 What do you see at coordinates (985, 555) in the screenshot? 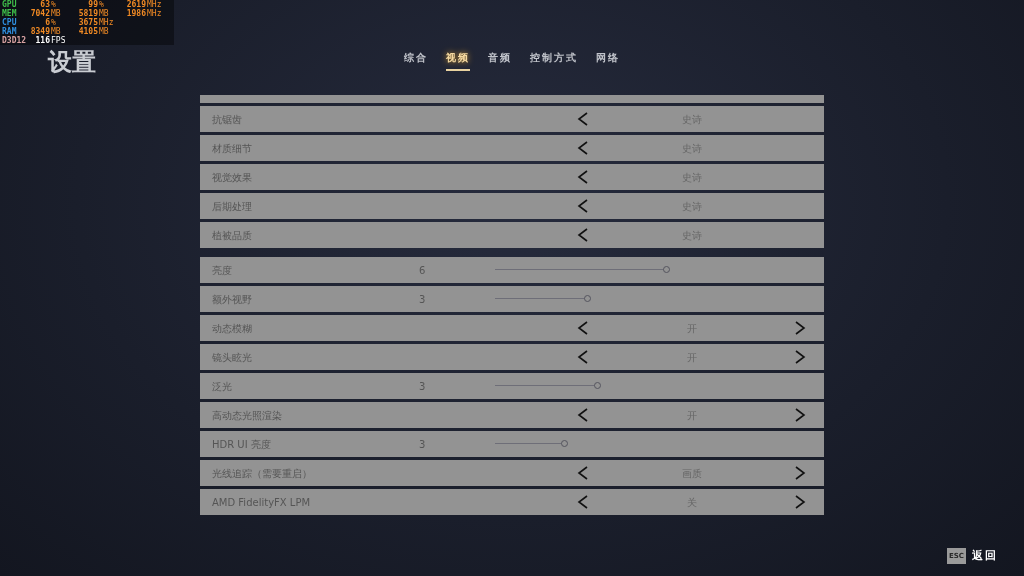
I see `back-button: 返回` at bounding box center [985, 555].